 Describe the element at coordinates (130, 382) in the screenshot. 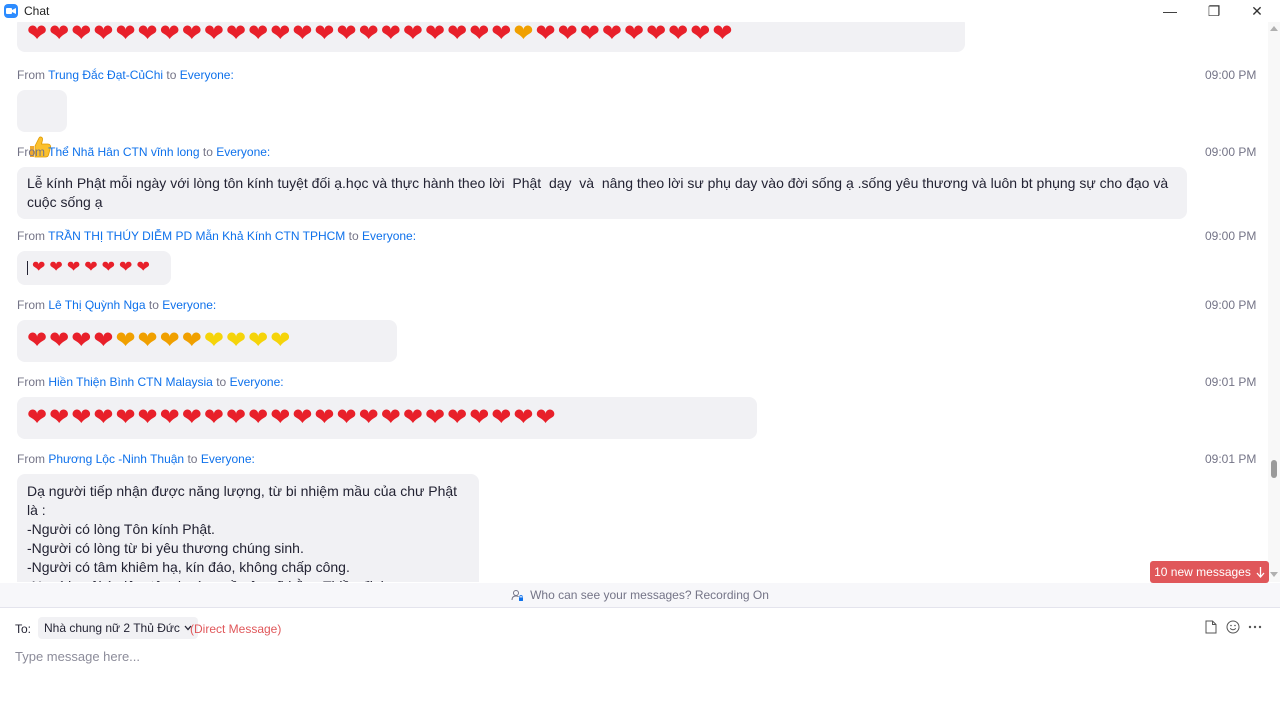

I see `sender-name: Hiền Thiện Bình CTN Malaysia` at that location.